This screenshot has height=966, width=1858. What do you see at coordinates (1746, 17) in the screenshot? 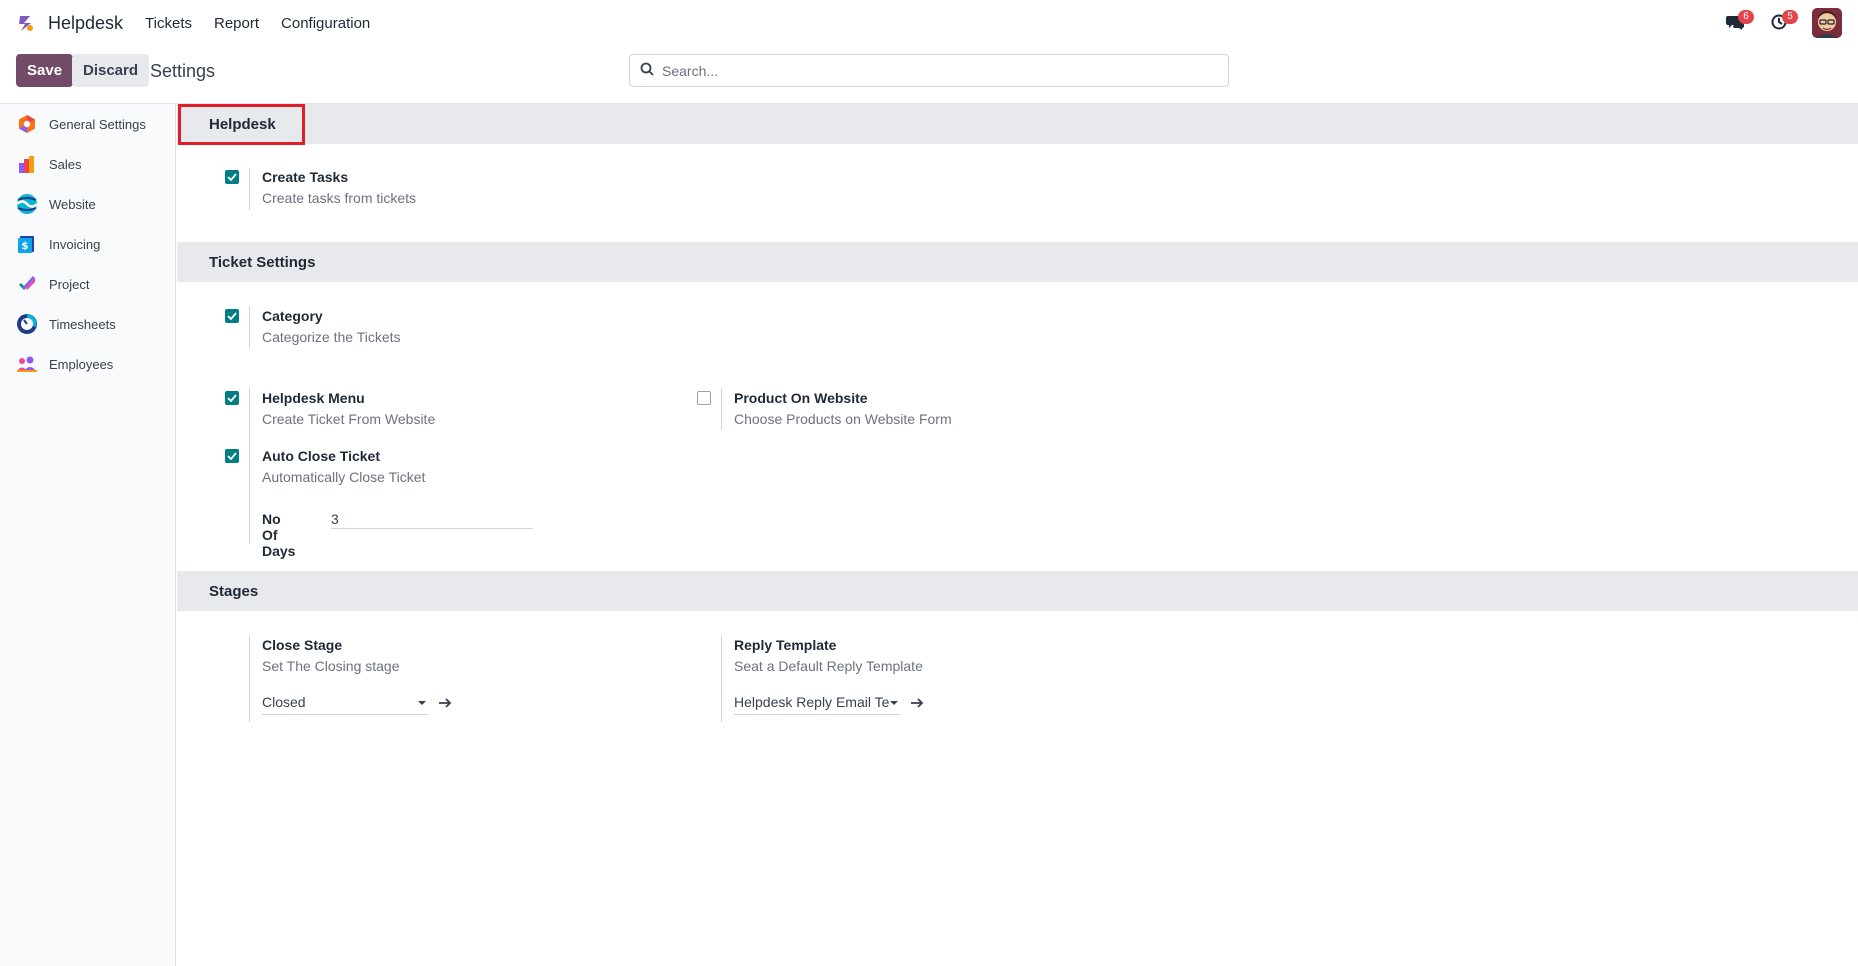
I see `messages-badge: 6` at bounding box center [1746, 17].